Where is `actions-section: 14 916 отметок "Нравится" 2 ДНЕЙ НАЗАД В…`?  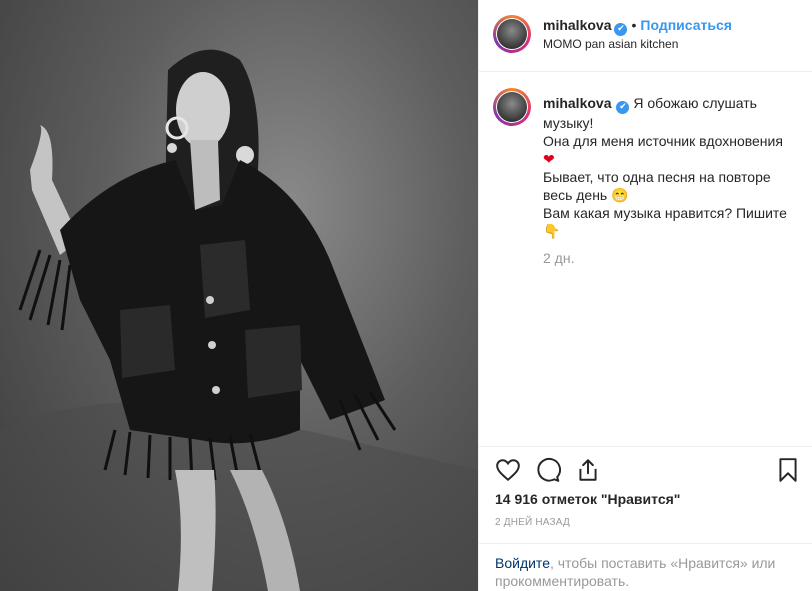 actions-section: 14 916 отметок "Нравится" 2 ДНЕЙ НАЗАД В… is located at coordinates (645, 518).